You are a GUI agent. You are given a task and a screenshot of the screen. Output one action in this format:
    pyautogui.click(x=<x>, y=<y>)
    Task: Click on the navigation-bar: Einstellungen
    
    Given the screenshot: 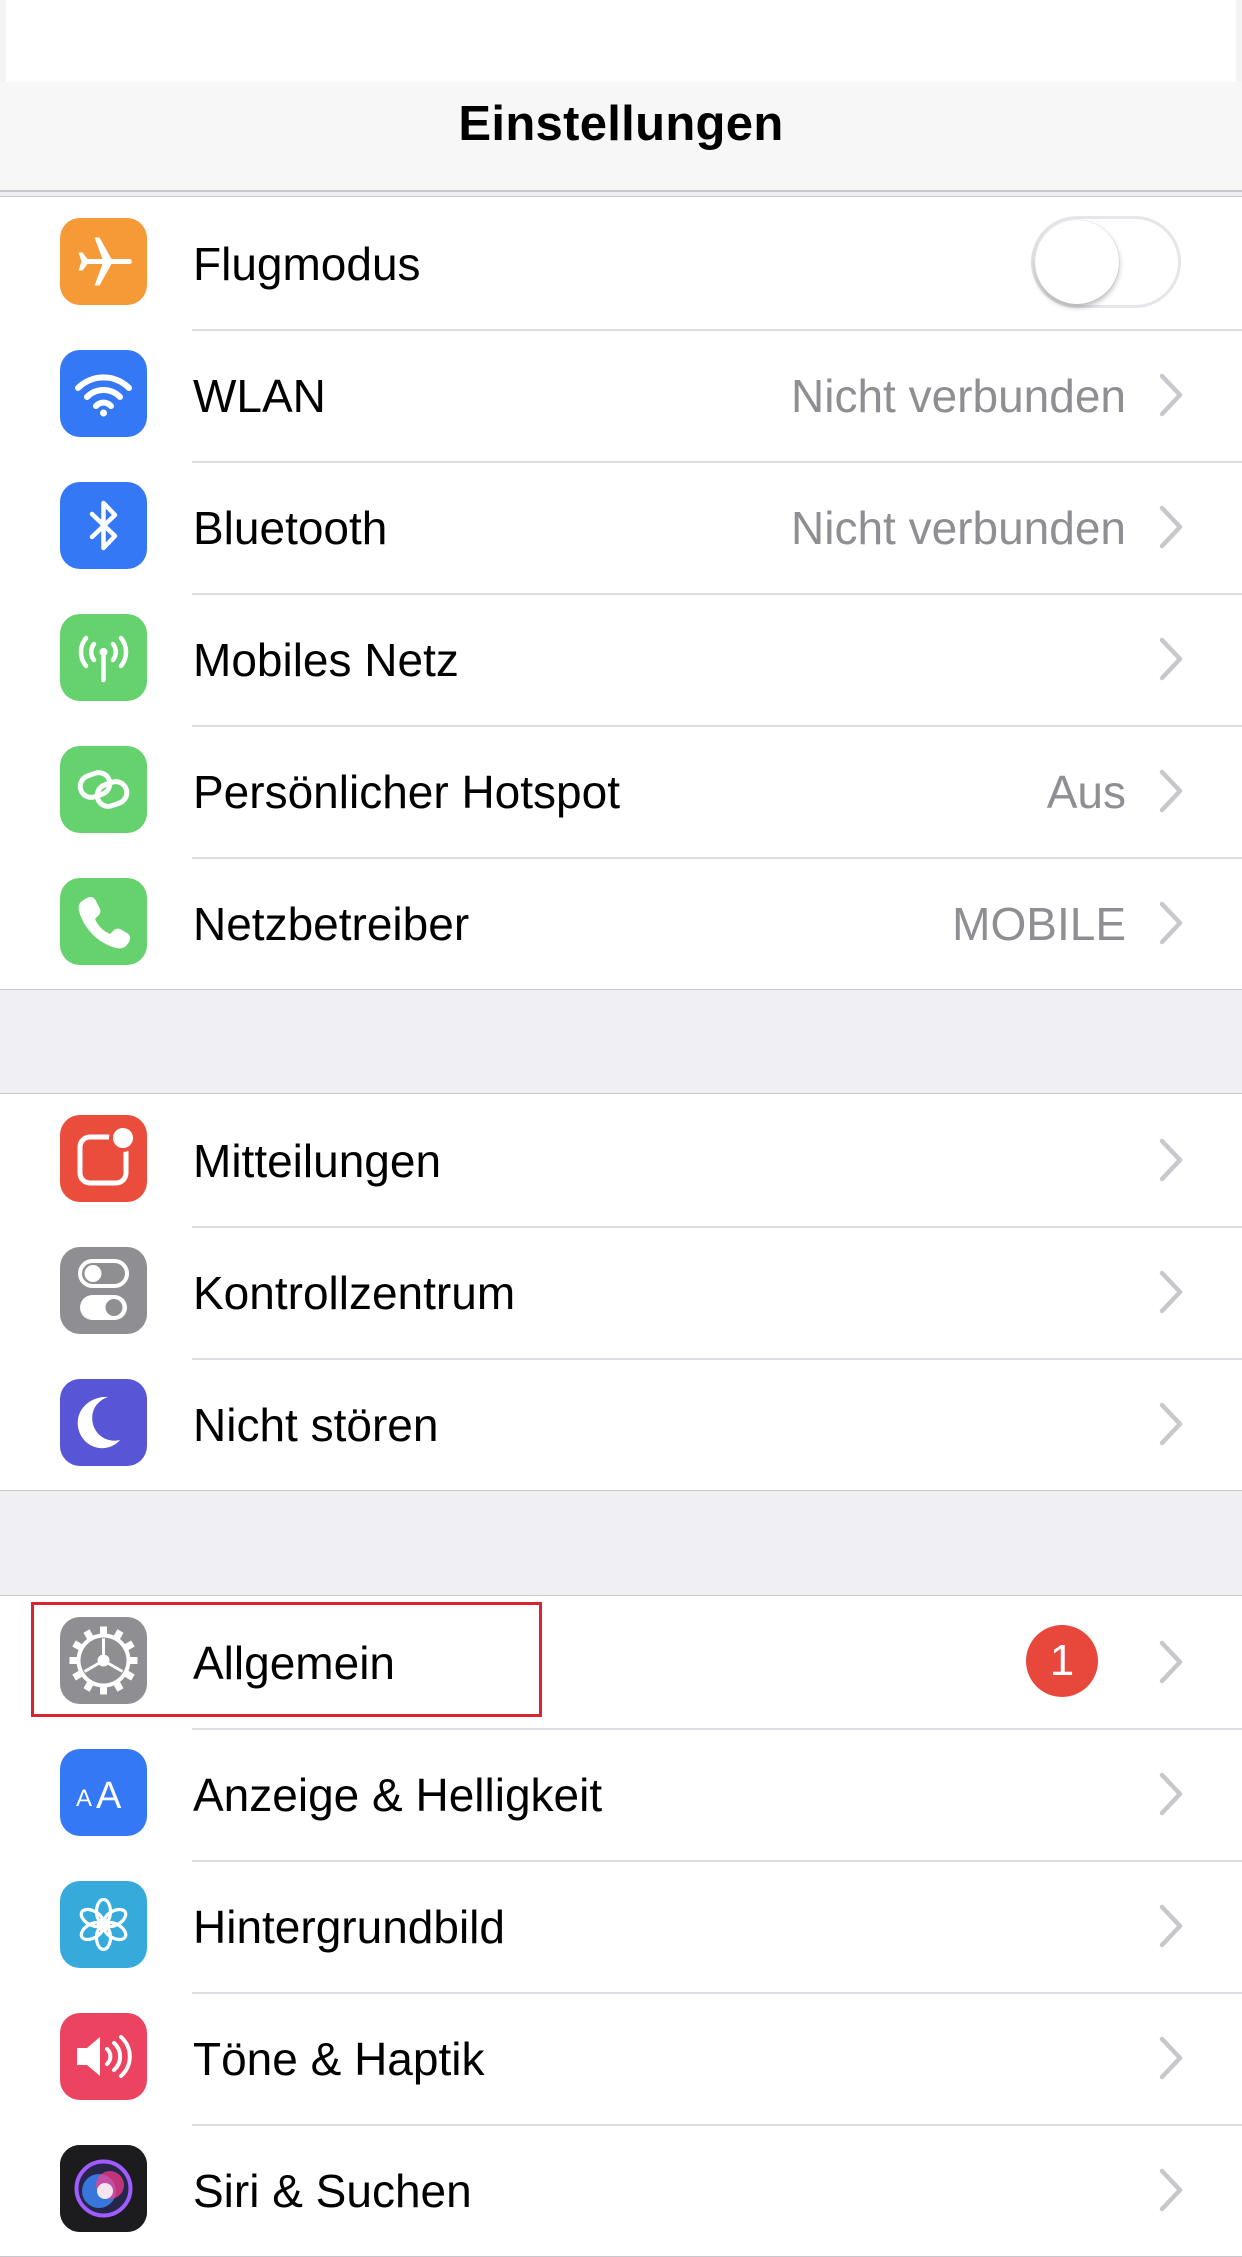 What is the action you would take?
    pyautogui.click(x=621, y=137)
    